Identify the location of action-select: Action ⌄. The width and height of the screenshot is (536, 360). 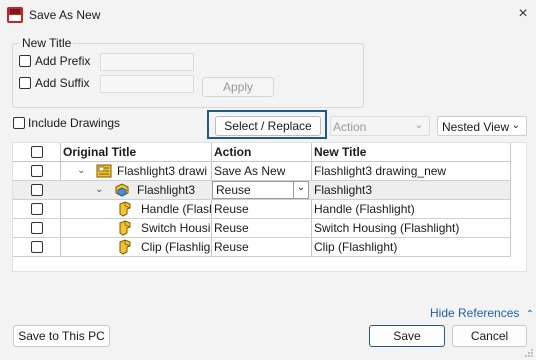
(380, 126).